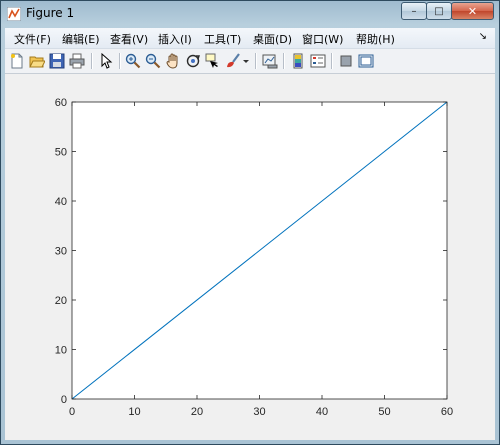 The image size is (500, 445). I want to click on y-tick-label: 0, so click(64, 400).